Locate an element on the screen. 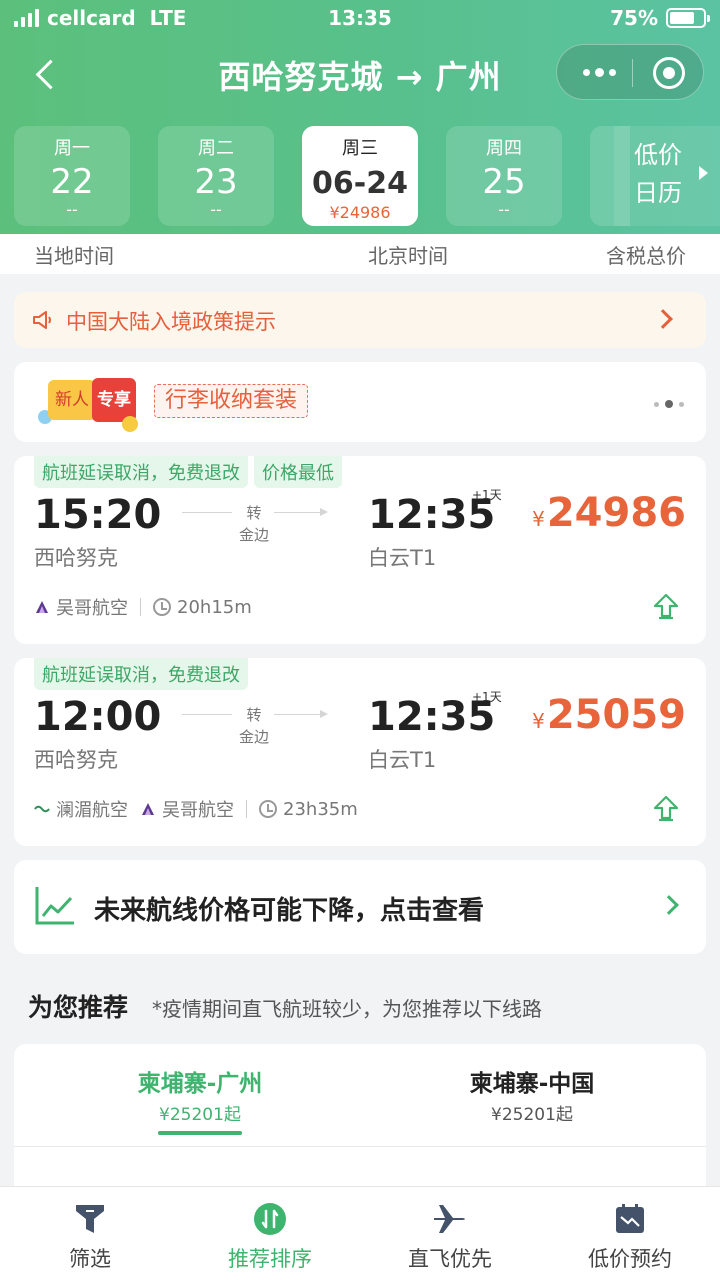  flight-duration: 20h15m is located at coordinates (214, 607).